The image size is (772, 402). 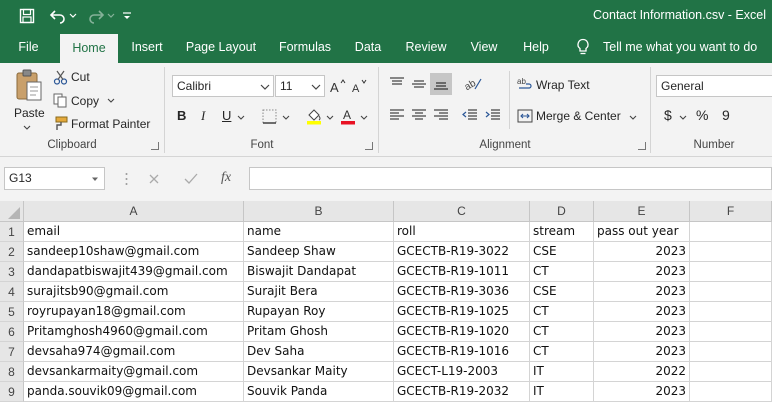 I want to click on tab-file: File, so click(x=28, y=47).